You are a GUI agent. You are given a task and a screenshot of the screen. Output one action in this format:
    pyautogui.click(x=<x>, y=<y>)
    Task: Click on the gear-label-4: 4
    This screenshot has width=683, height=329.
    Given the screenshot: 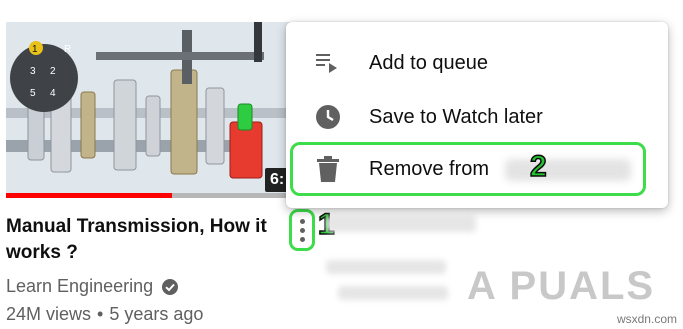 What is the action you would take?
    pyautogui.click(x=53, y=93)
    